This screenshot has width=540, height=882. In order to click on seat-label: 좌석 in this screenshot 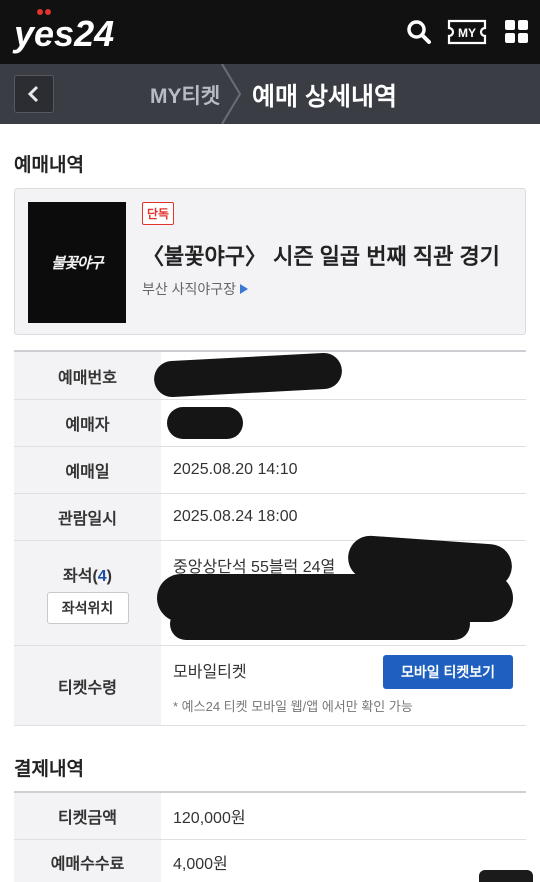, I will do `click(77, 576)`.